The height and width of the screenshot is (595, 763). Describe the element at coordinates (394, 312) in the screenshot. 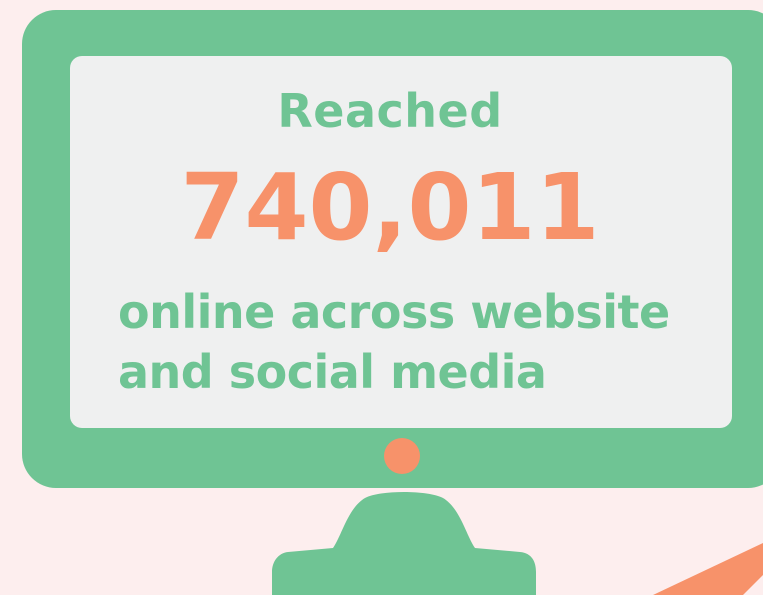

I see `description-line-1: online across website` at that location.